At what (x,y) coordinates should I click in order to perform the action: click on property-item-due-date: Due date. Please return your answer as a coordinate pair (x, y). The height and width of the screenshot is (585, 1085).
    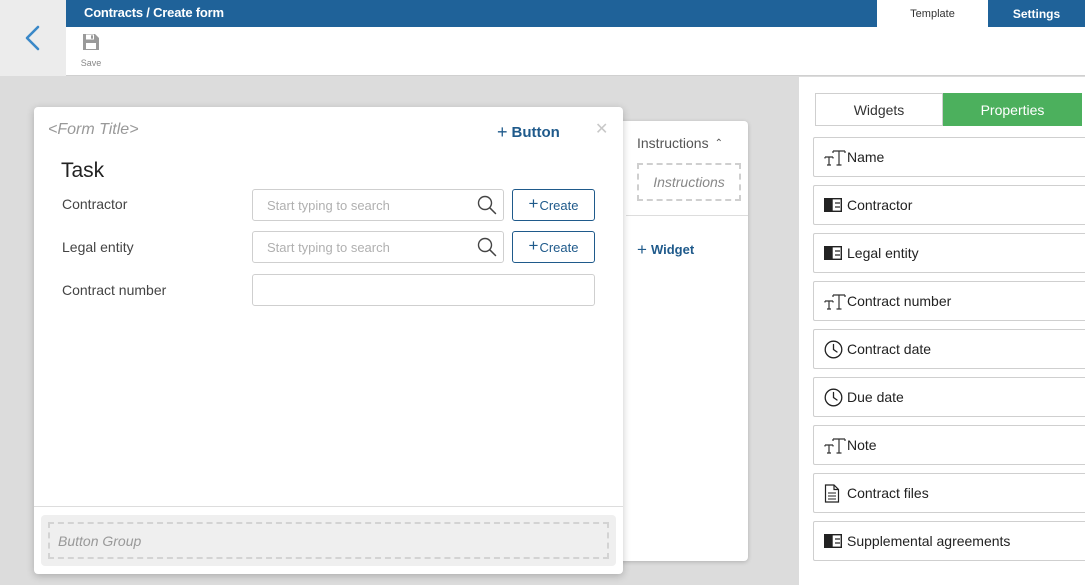
    Looking at the image, I should click on (949, 397).